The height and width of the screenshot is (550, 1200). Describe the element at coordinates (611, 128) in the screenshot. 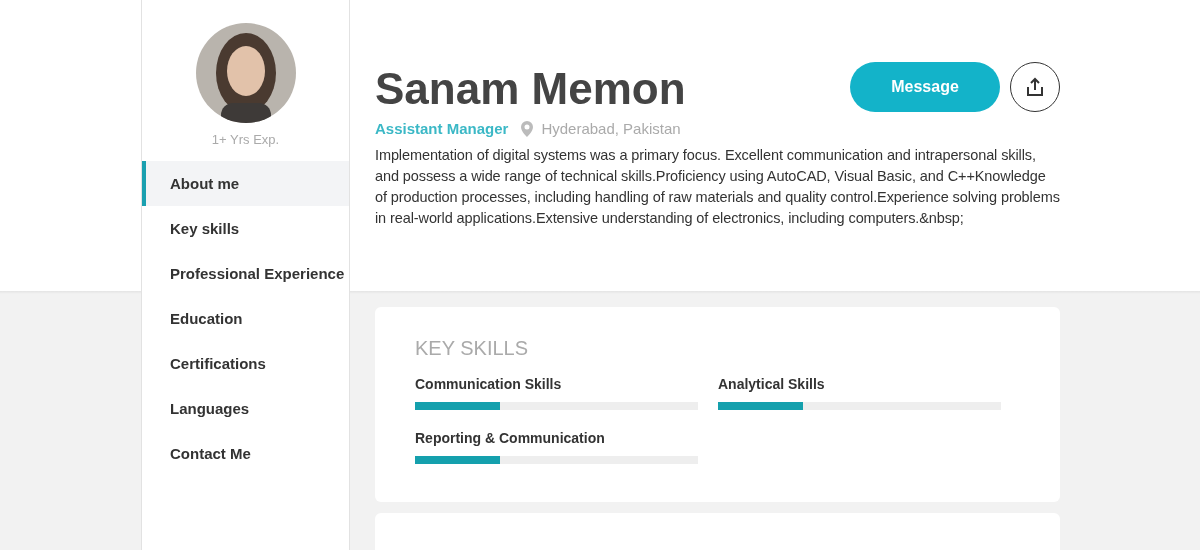

I see `location: Hyderabad, Pakistan` at that location.